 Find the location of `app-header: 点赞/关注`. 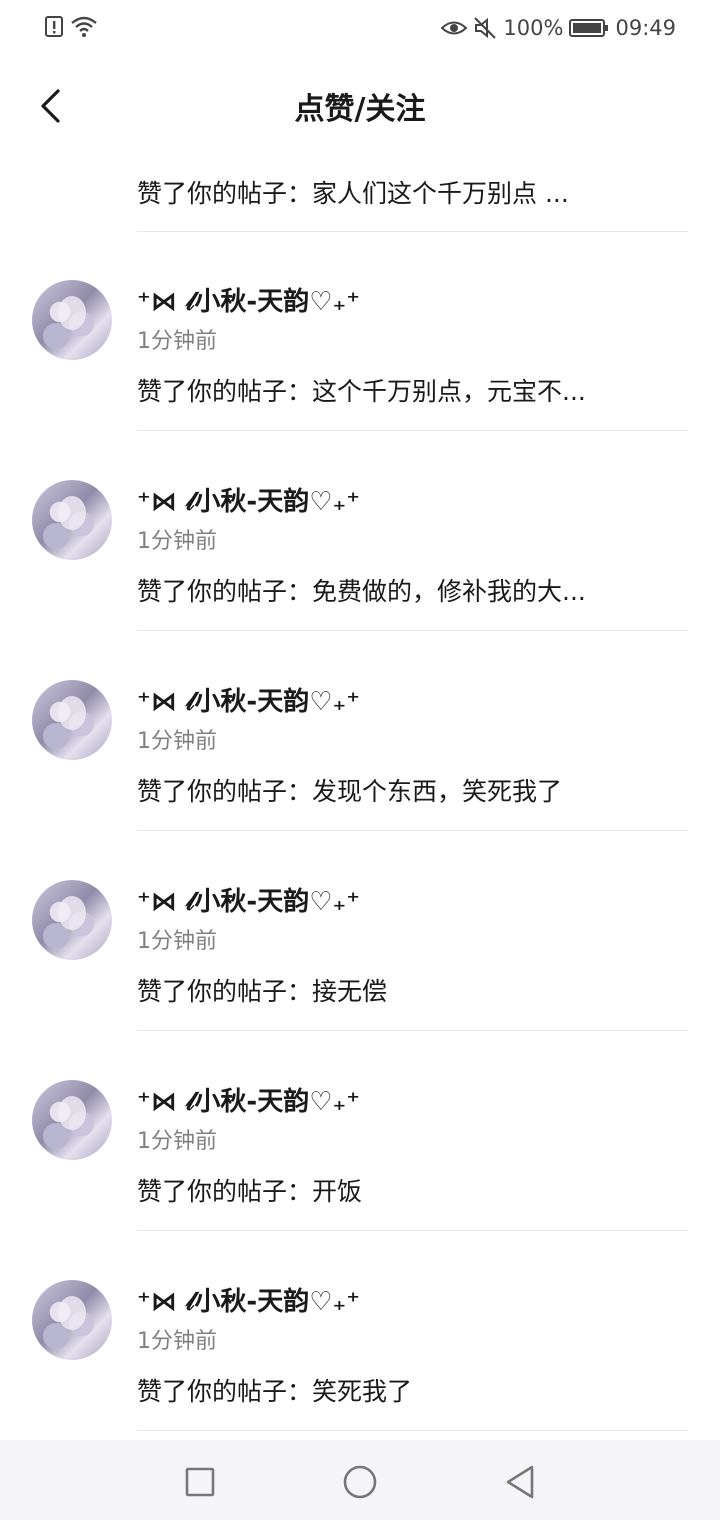

app-header: 点赞/关注 is located at coordinates (360, 106).